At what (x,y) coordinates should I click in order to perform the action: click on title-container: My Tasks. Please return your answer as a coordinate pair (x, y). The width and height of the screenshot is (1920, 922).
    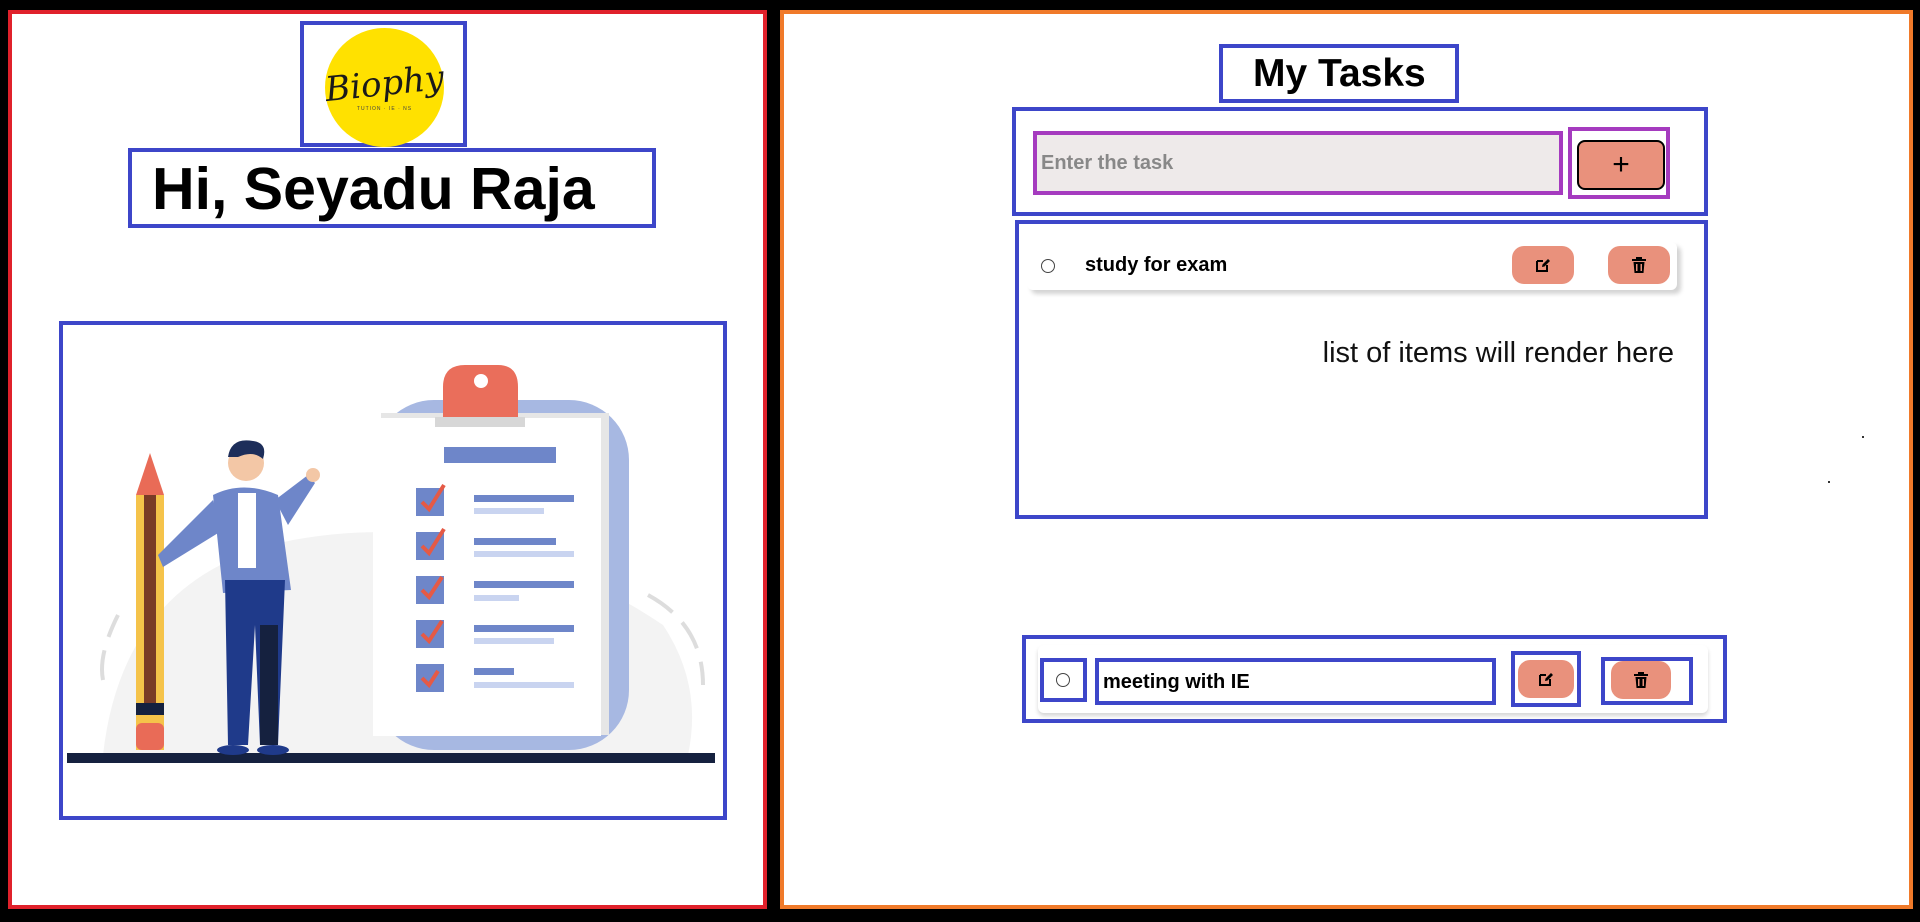
    Looking at the image, I should click on (1339, 73).